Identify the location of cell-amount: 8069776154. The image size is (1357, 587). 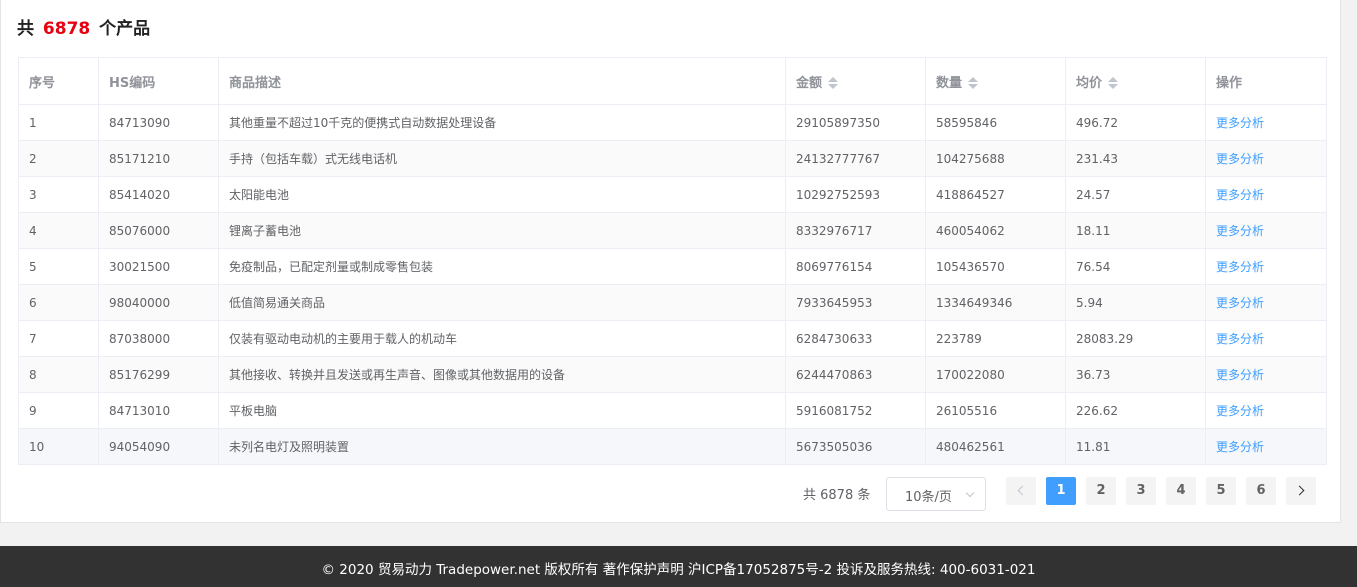
(855, 266).